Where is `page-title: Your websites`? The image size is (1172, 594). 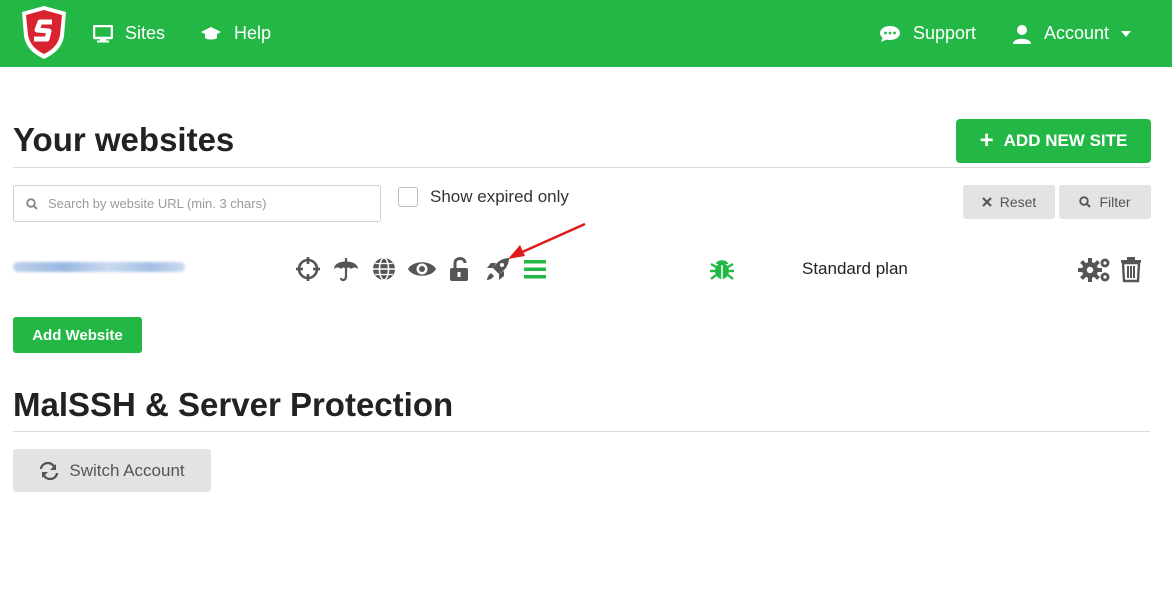
page-title: Your websites is located at coordinates (124, 139).